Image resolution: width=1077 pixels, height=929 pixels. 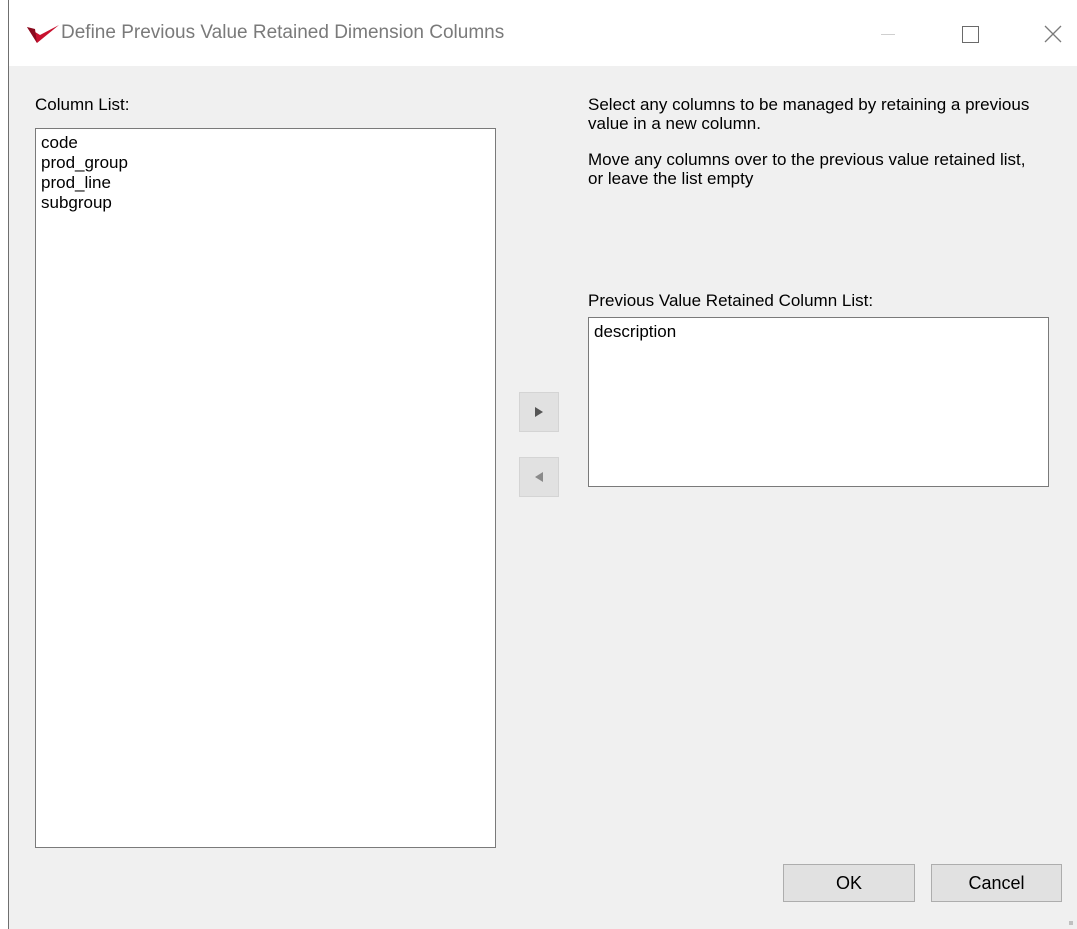 I want to click on close-button, so click(x=1052, y=34).